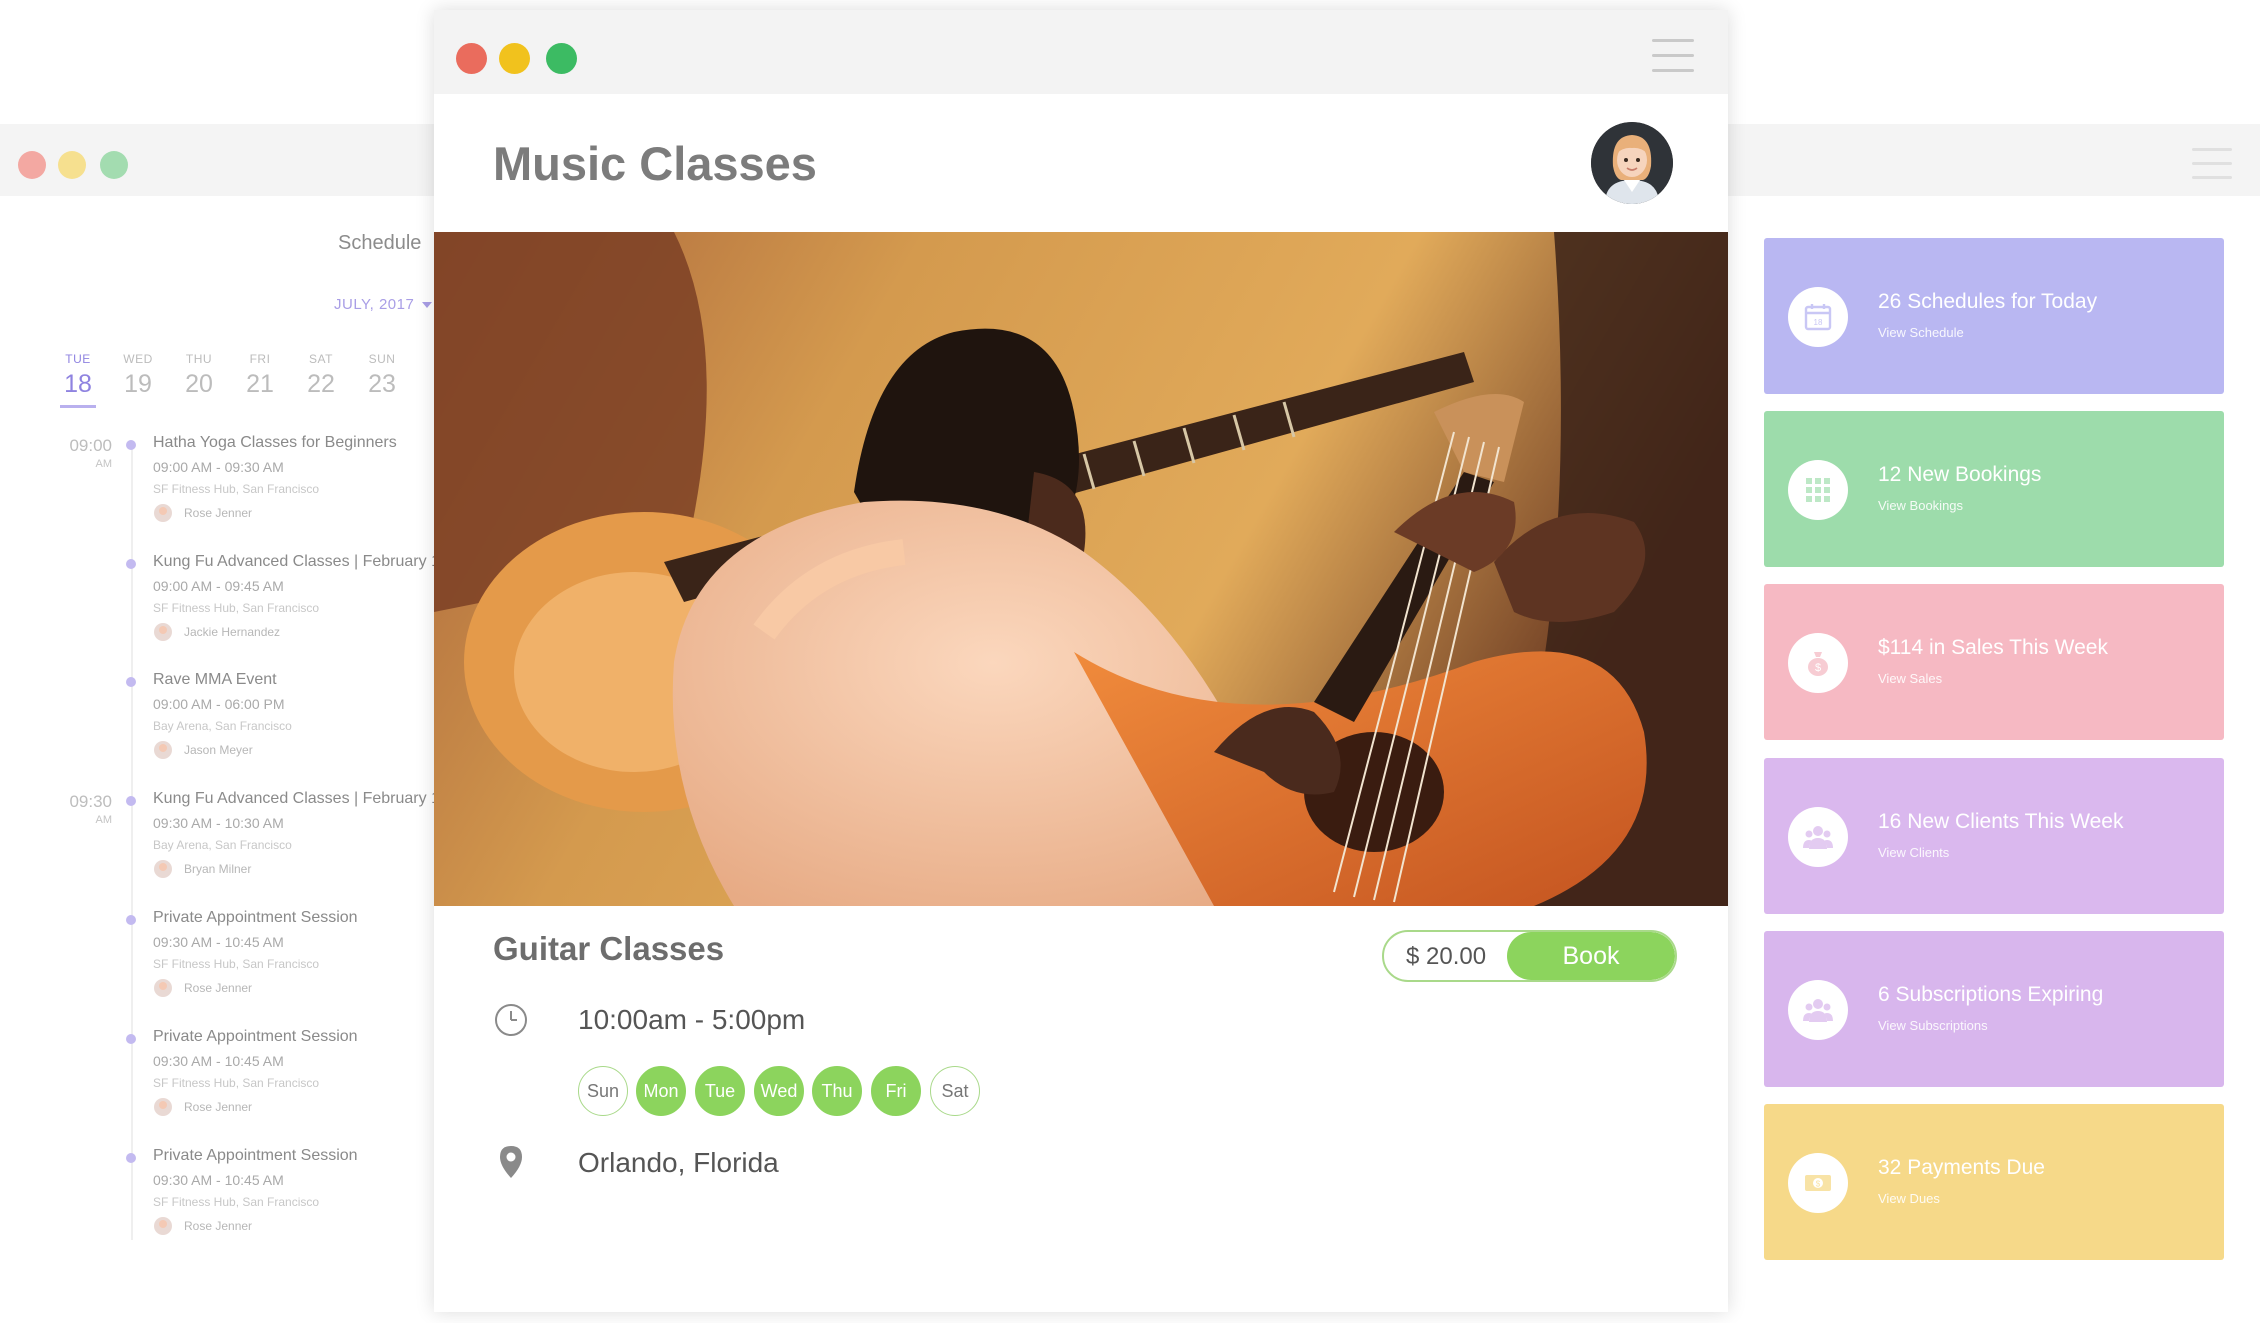 The image size is (2260, 1323). What do you see at coordinates (255, 1036) in the screenshot?
I see `event-title: Private Appointment Session` at bounding box center [255, 1036].